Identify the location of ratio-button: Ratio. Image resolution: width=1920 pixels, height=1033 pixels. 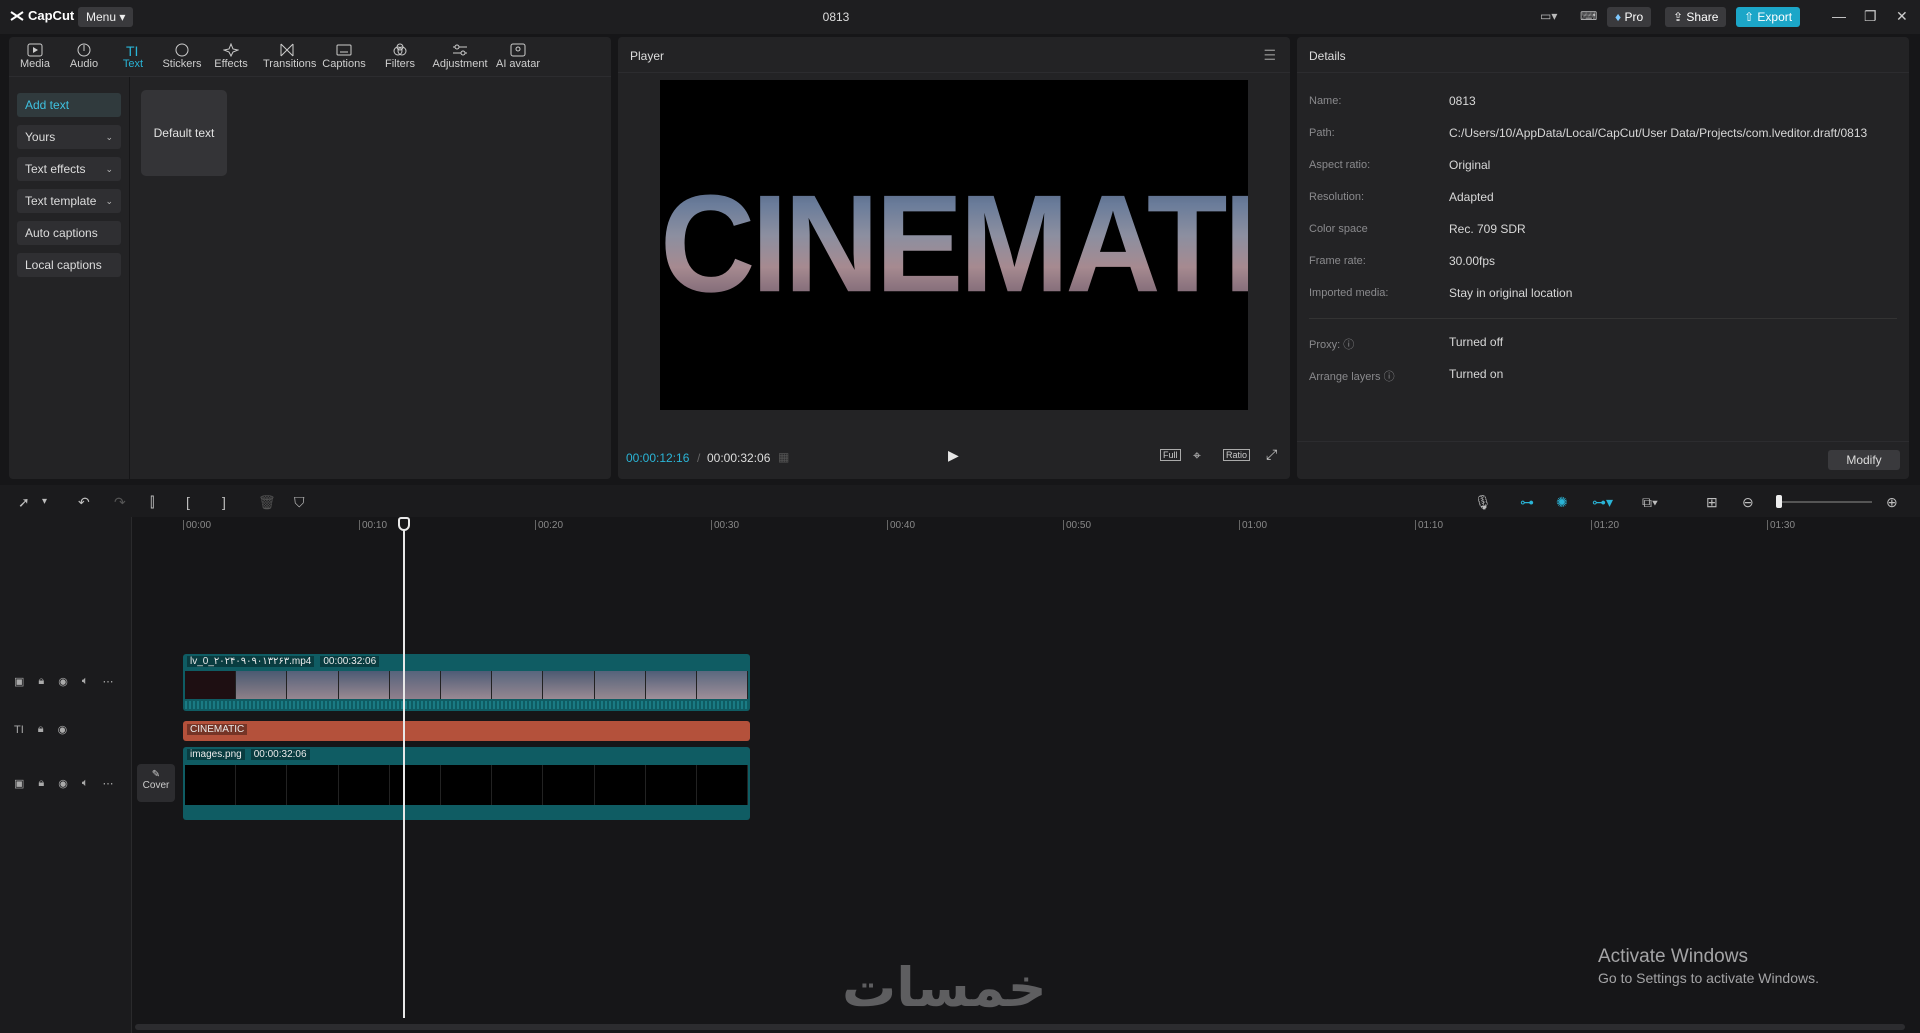
(1237, 455).